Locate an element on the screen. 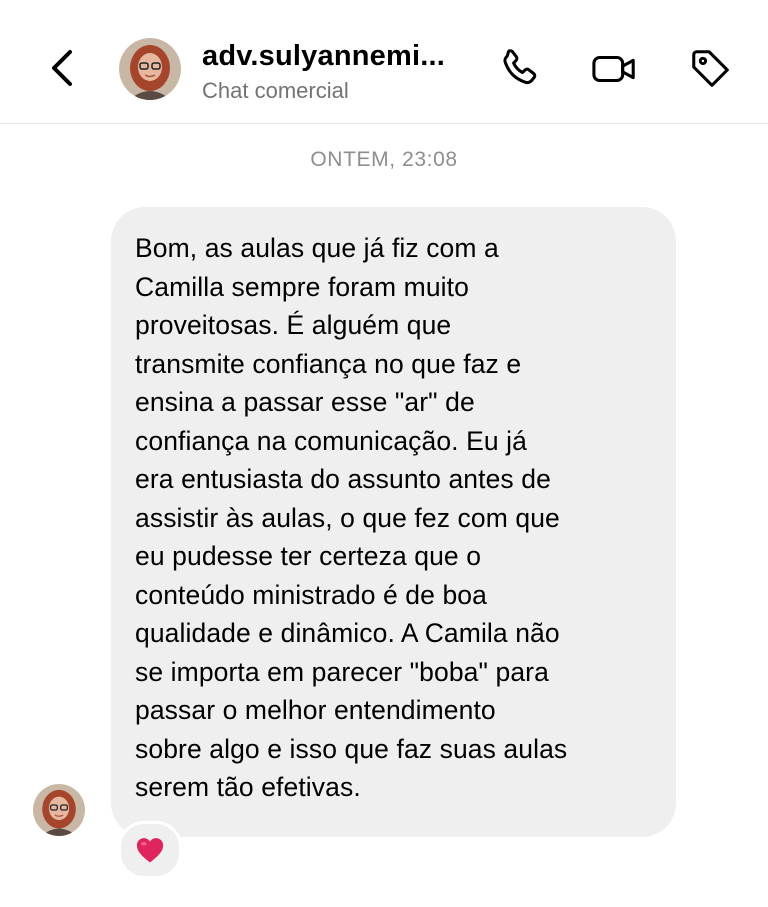 The height and width of the screenshot is (907, 768). chevron-left-icon is located at coordinates (62, 68).